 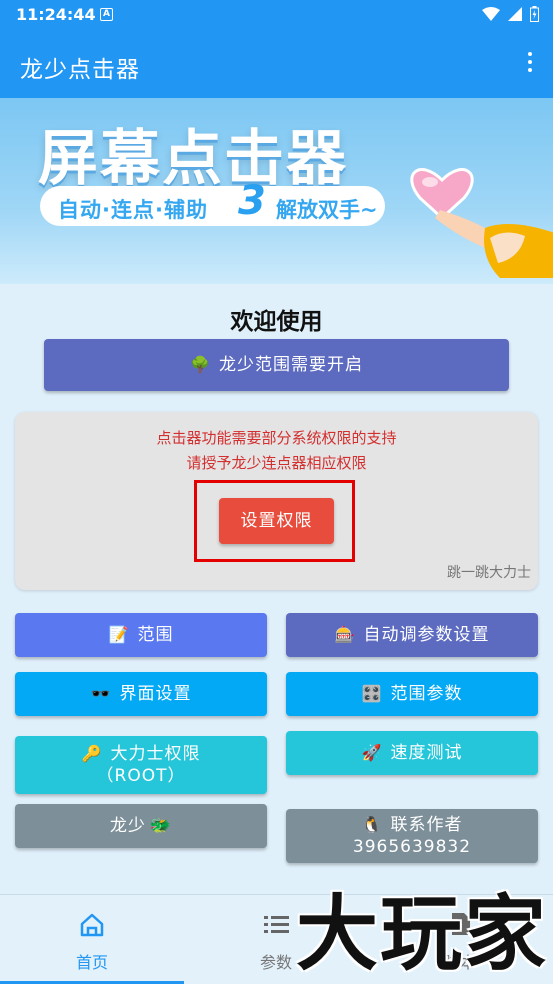 What do you see at coordinates (345, 634) in the screenshot?
I see `slot-machine-icon: 🎰` at bounding box center [345, 634].